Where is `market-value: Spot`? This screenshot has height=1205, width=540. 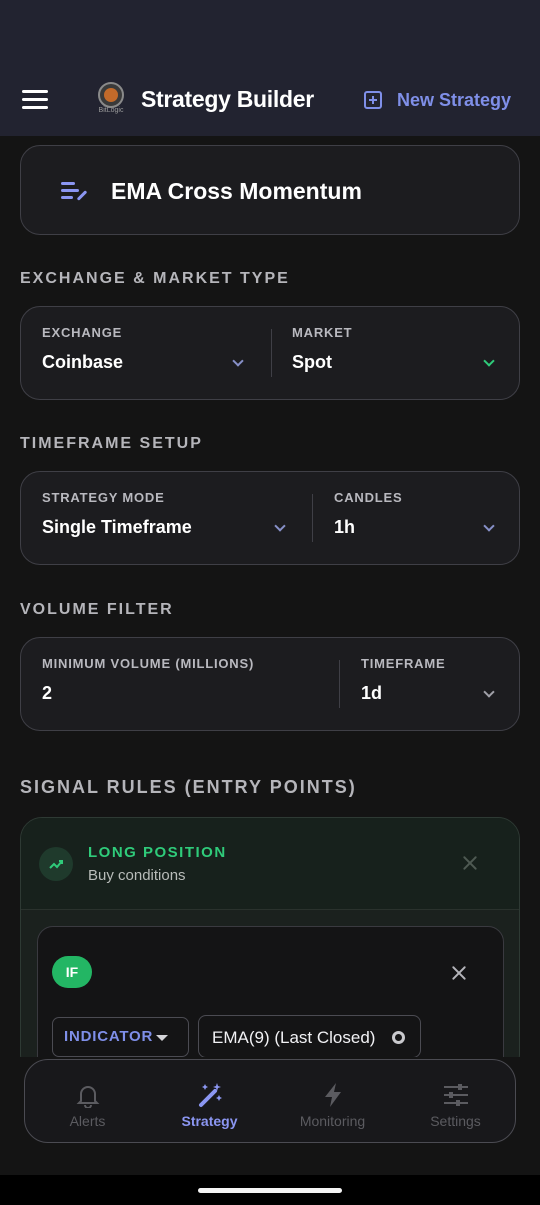
market-value: Spot is located at coordinates (312, 362).